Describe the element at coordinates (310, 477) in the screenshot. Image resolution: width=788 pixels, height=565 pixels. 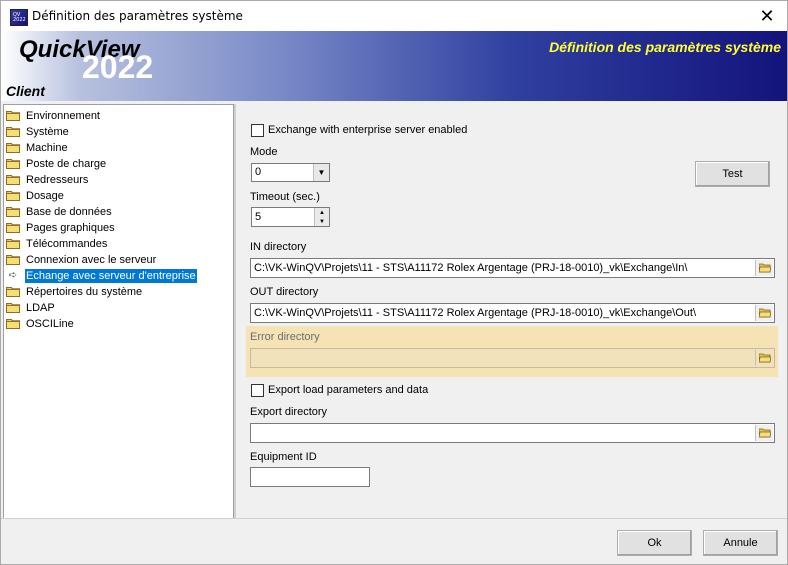
I see `equipment-id-field` at that location.